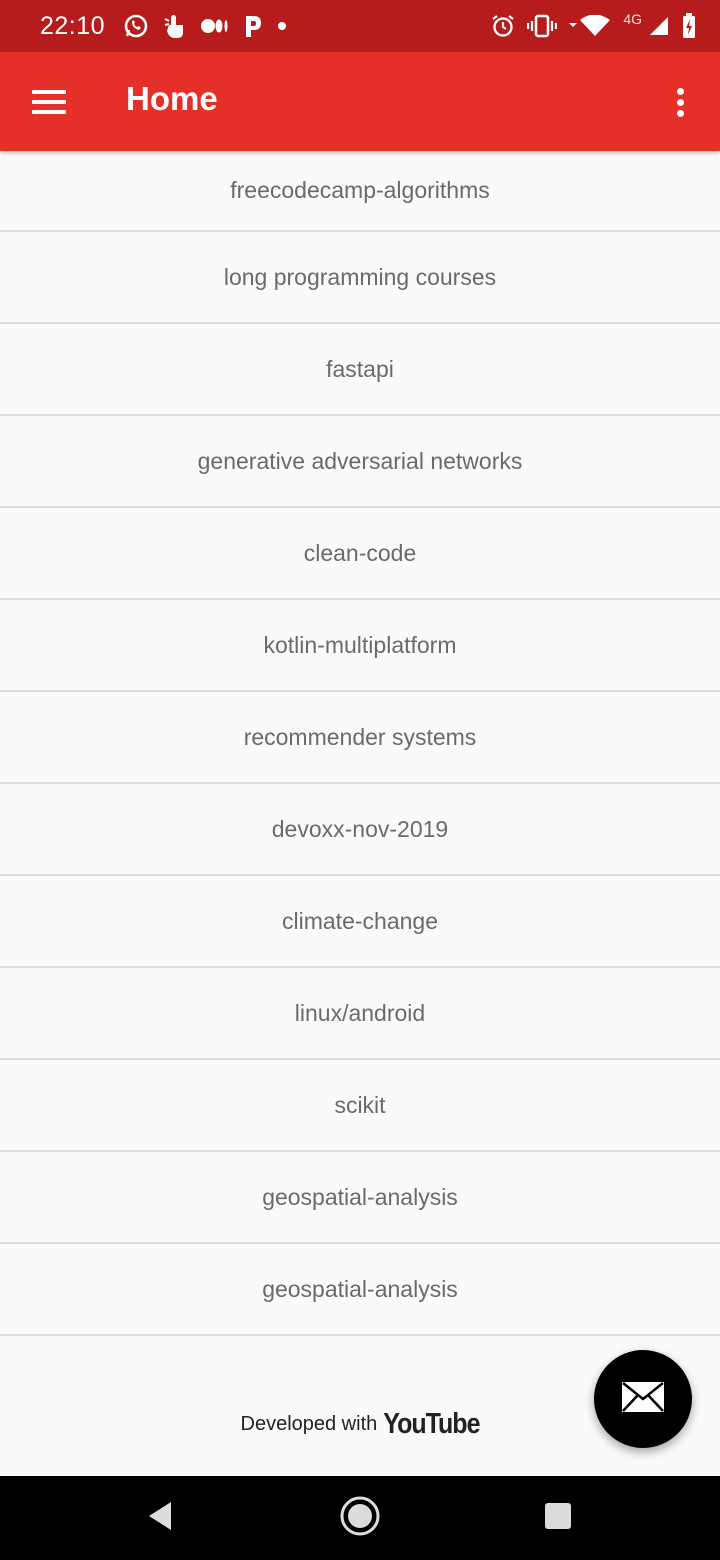 The height and width of the screenshot is (1560, 720). I want to click on recents-icon, so click(558, 1518).